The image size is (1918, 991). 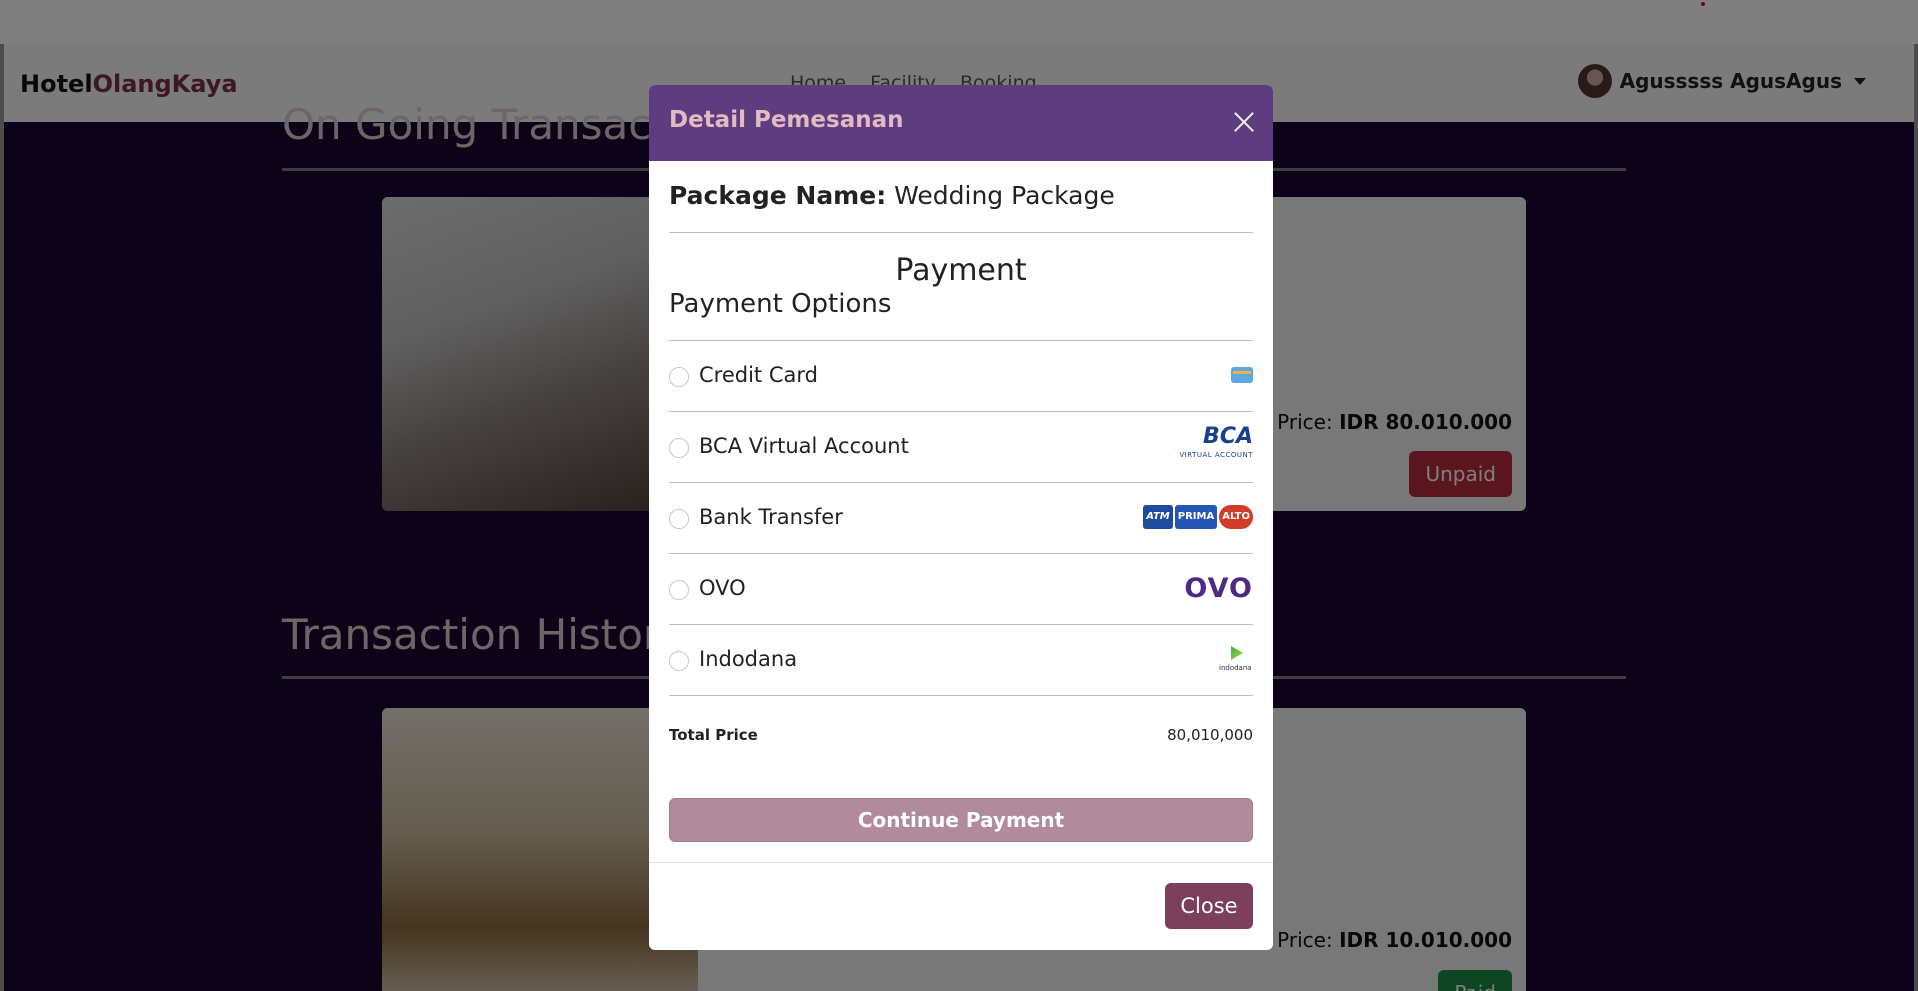 I want to click on alto-logo: ALTO, so click(x=1236, y=517).